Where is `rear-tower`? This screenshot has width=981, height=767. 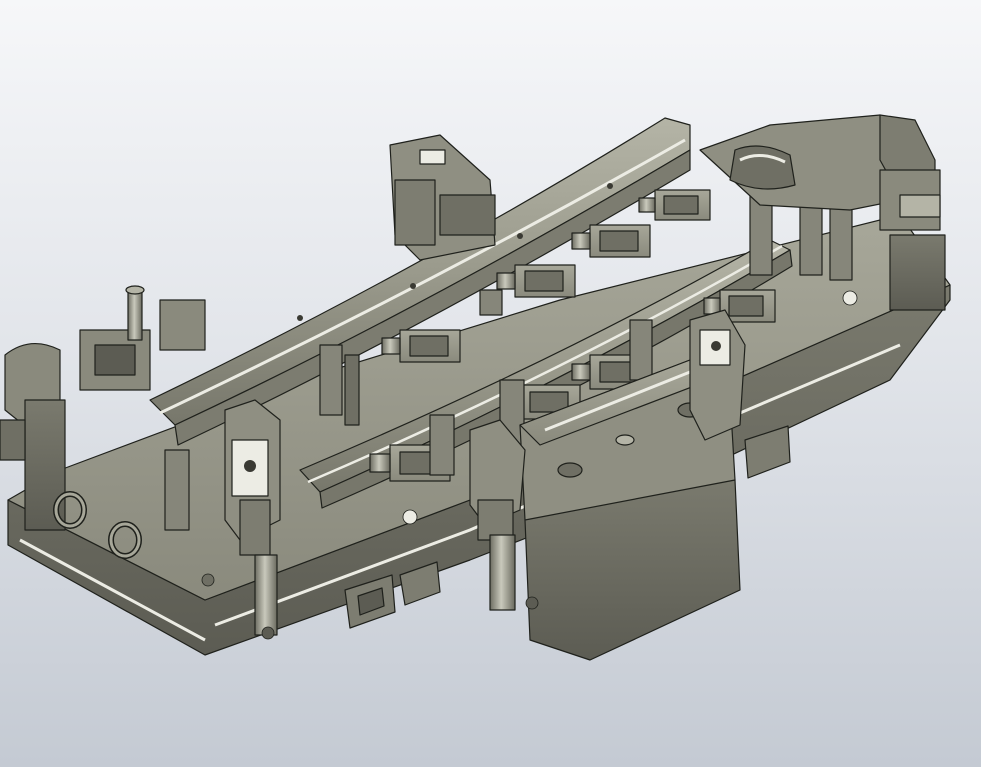 rear-tower is located at coordinates (442, 197).